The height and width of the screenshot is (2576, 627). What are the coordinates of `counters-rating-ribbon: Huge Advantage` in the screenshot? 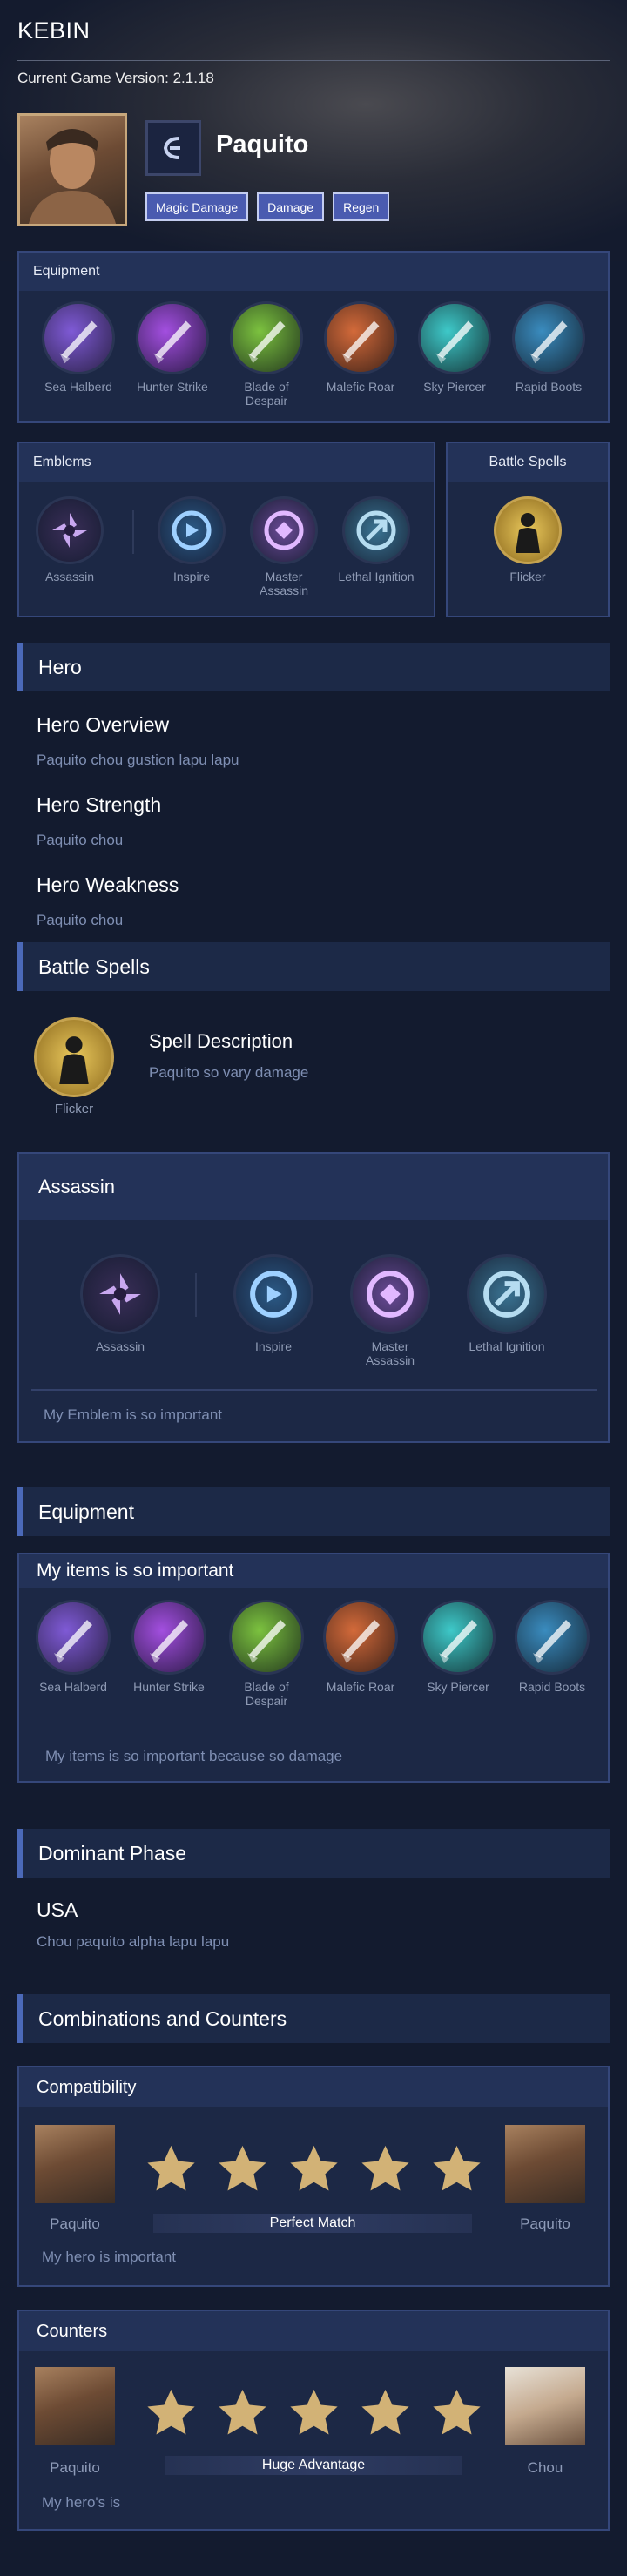 It's located at (313, 2466).